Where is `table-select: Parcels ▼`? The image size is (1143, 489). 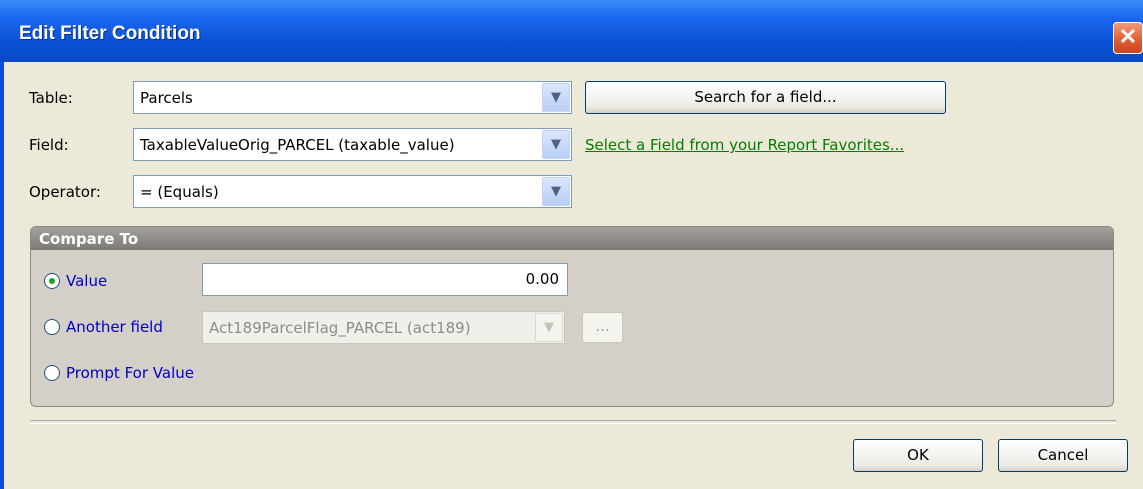 table-select: Parcels ▼ is located at coordinates (352, 97).